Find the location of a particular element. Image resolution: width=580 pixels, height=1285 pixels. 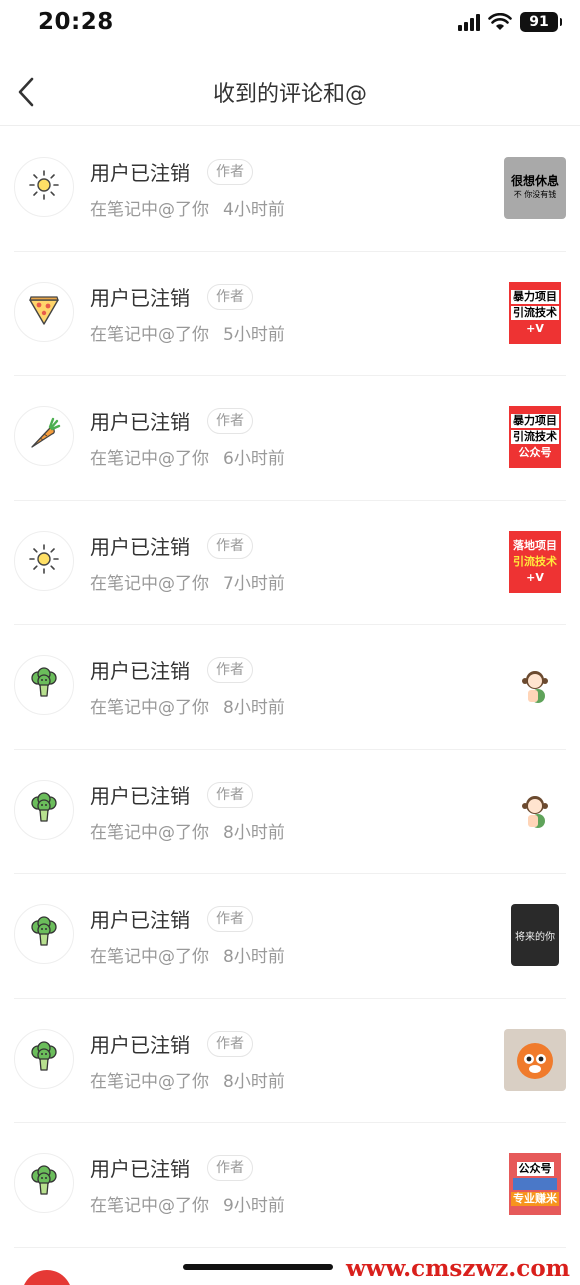

notification-detail: 在笔记中@了你 9小时前 is located at coordinates (187, 1203).